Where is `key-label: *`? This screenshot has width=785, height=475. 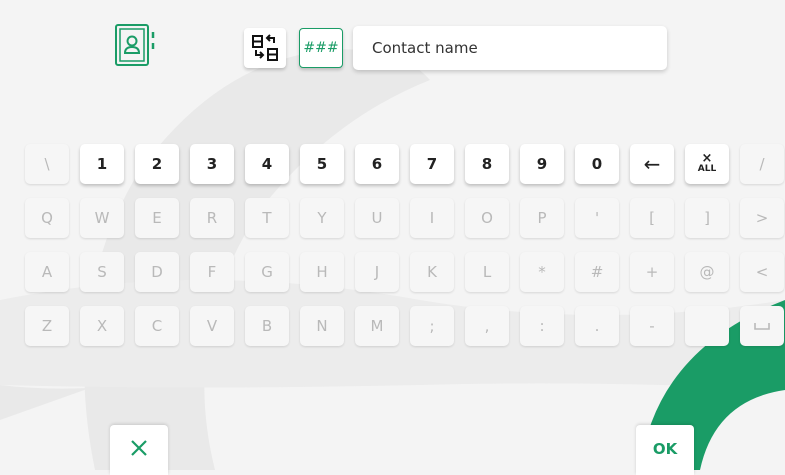 key-label: * is located at coordinates (542, 272).